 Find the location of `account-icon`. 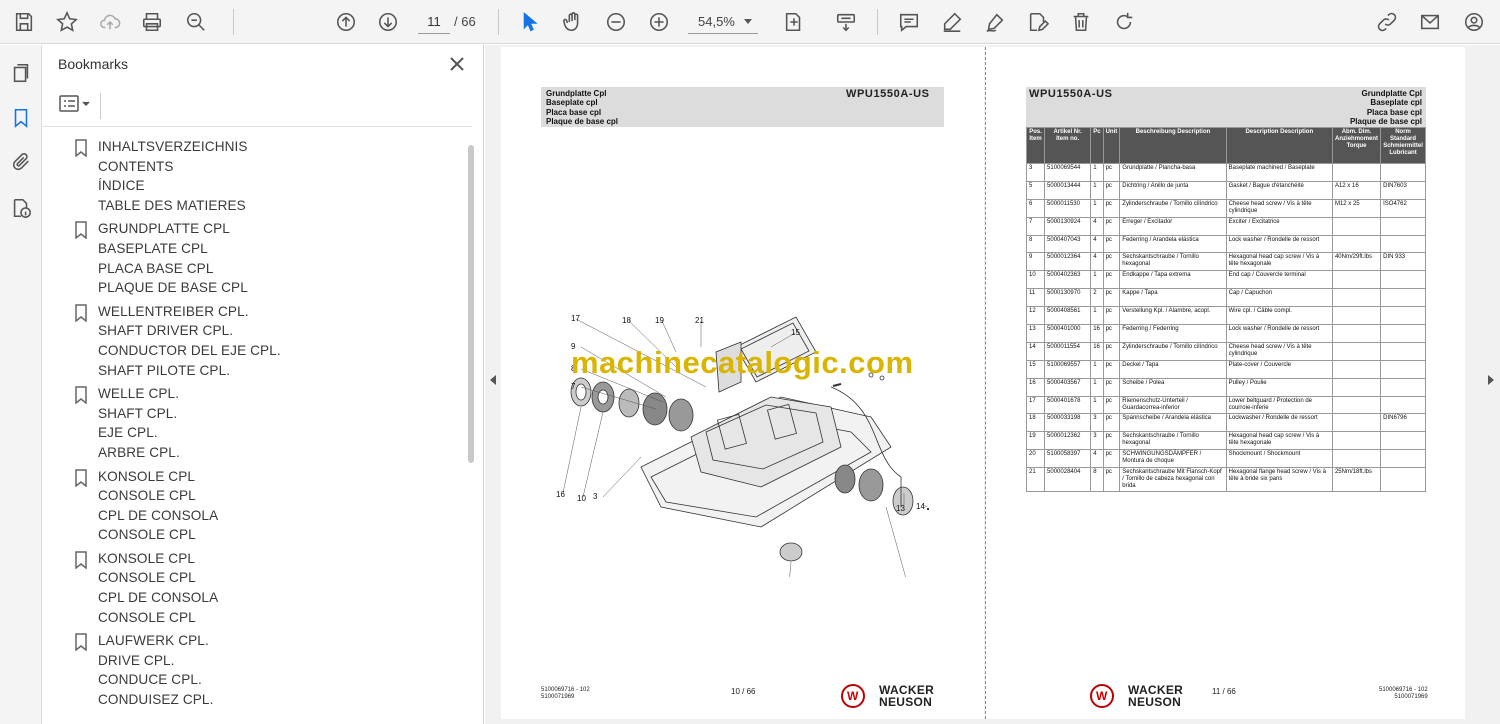

account-icon is located at coordinates (1474, 22).